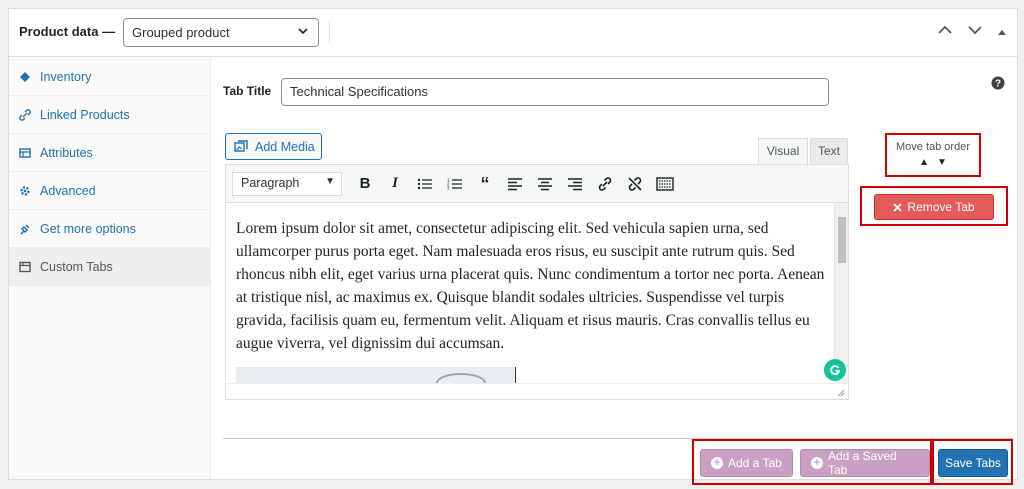  I want to click on align-left-icon, so click(515, 184).